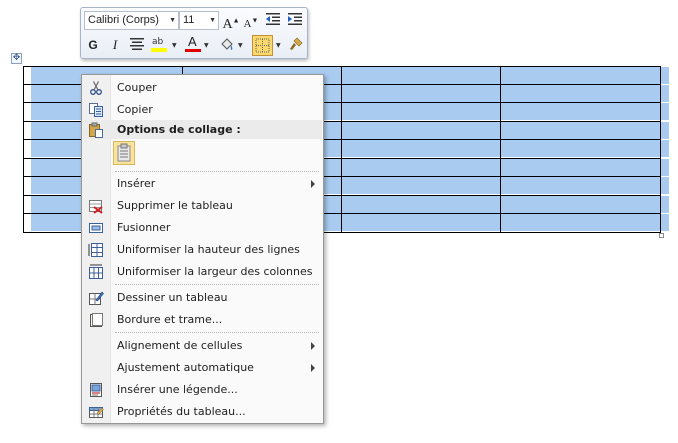 Image resolution: width=678 pixels, height=443 pixels. Describe the element at coordinates (135, 109) in the screenshot. I see `menu-item-label: Copier` at that location.